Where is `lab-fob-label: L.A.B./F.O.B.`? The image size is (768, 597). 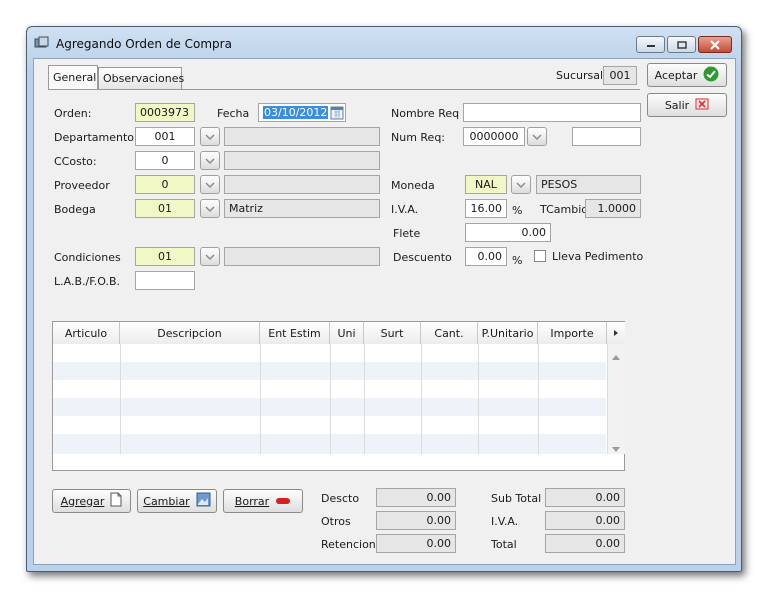
lab-fob-label: L.A.B./F.O.B. is located at coordinates (87, 281).